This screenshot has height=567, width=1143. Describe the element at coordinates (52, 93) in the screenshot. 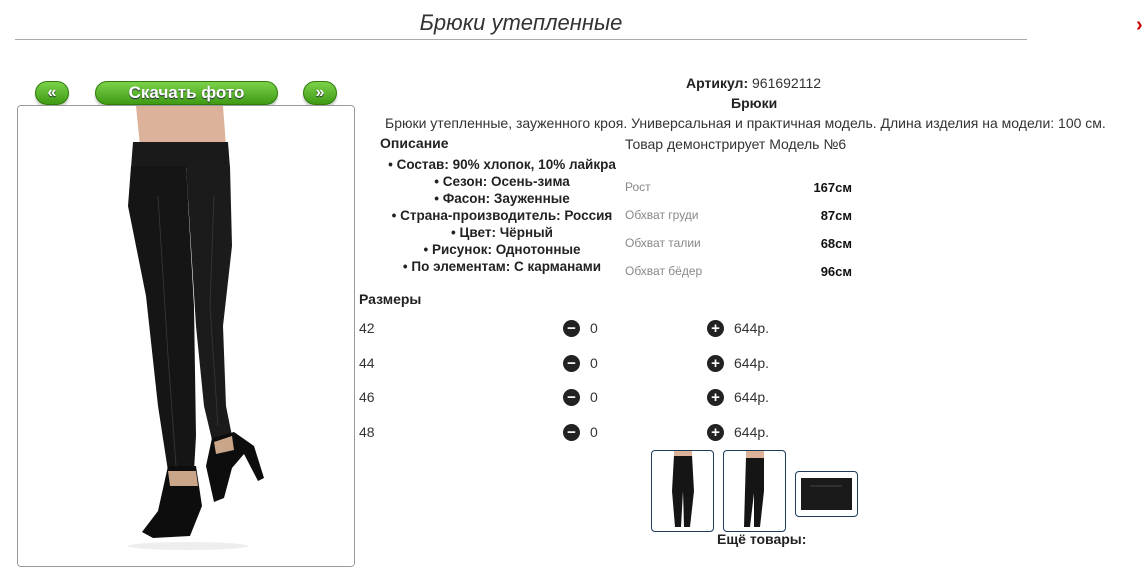

I see `prev-photo-button: «` at that location.